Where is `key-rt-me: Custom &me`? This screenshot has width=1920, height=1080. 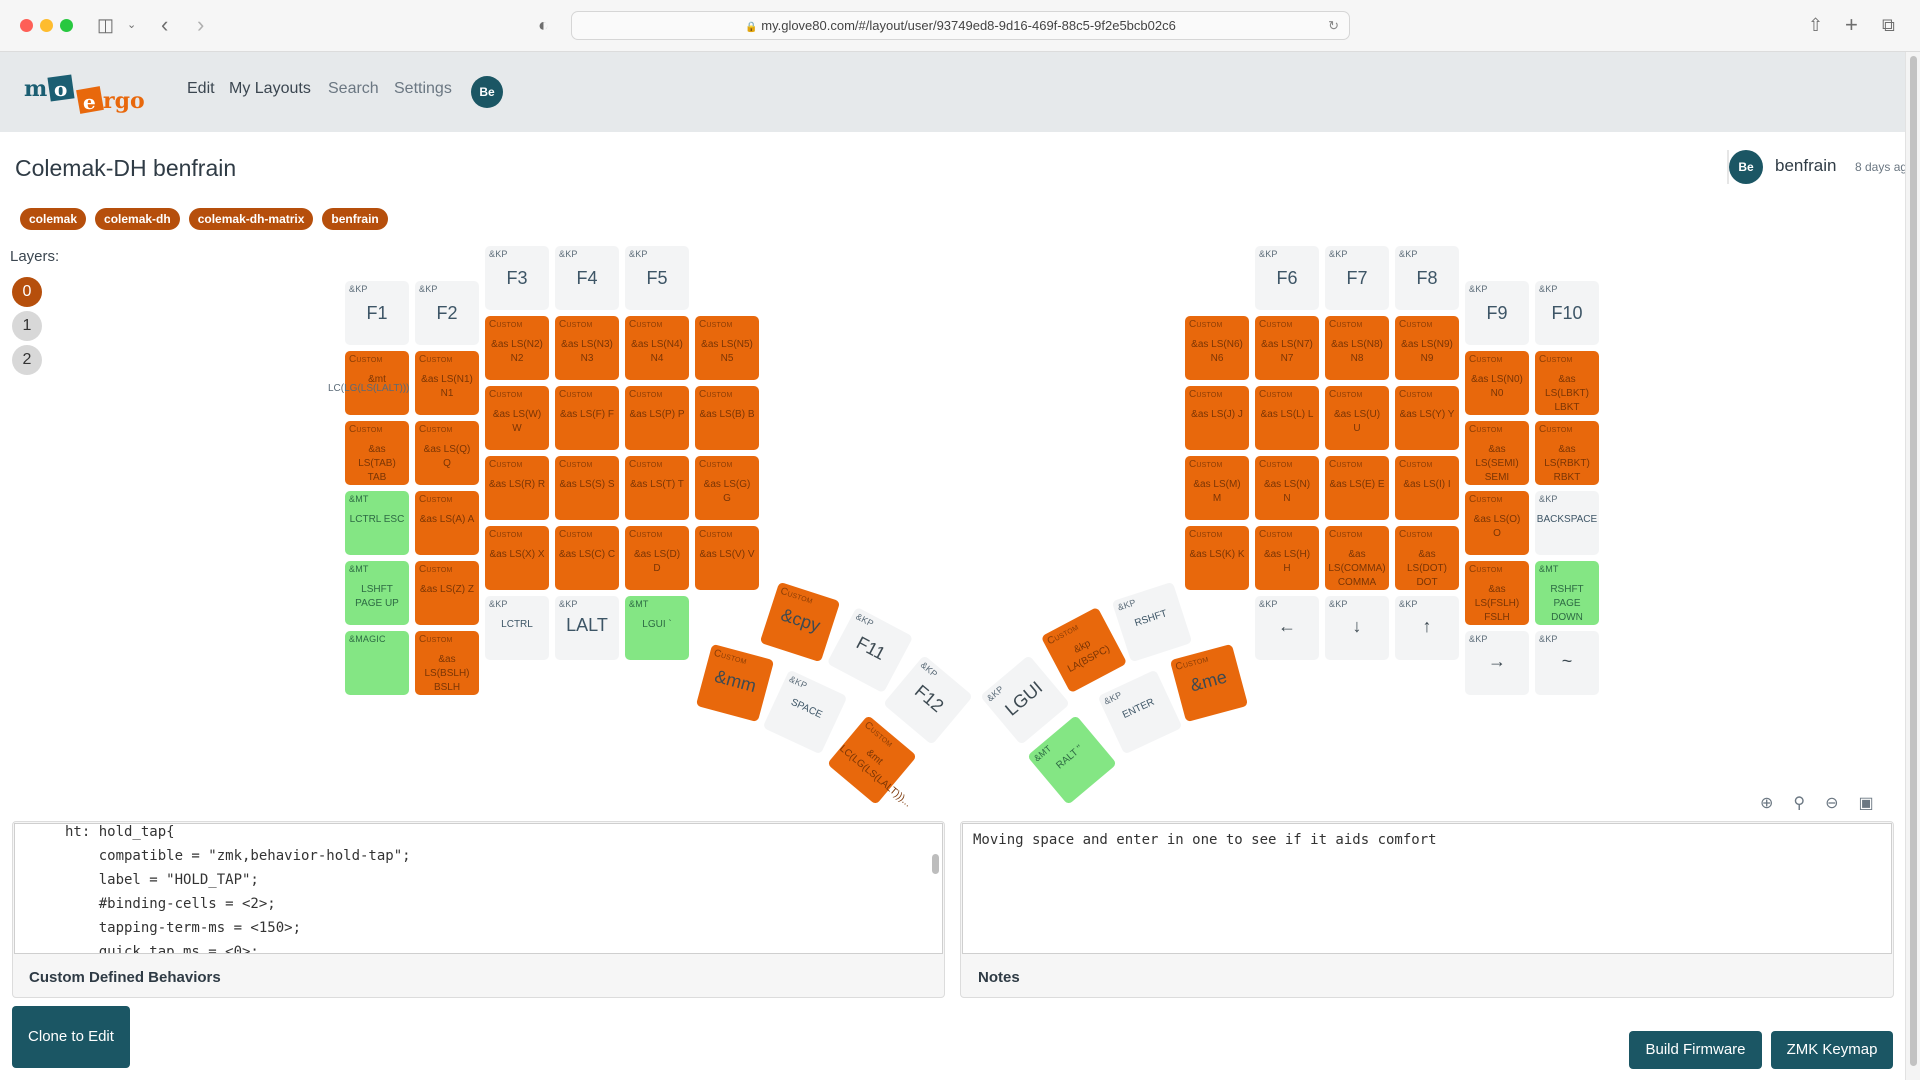 key-rt-me: Custom &me is located at coordinates (1209, 683).